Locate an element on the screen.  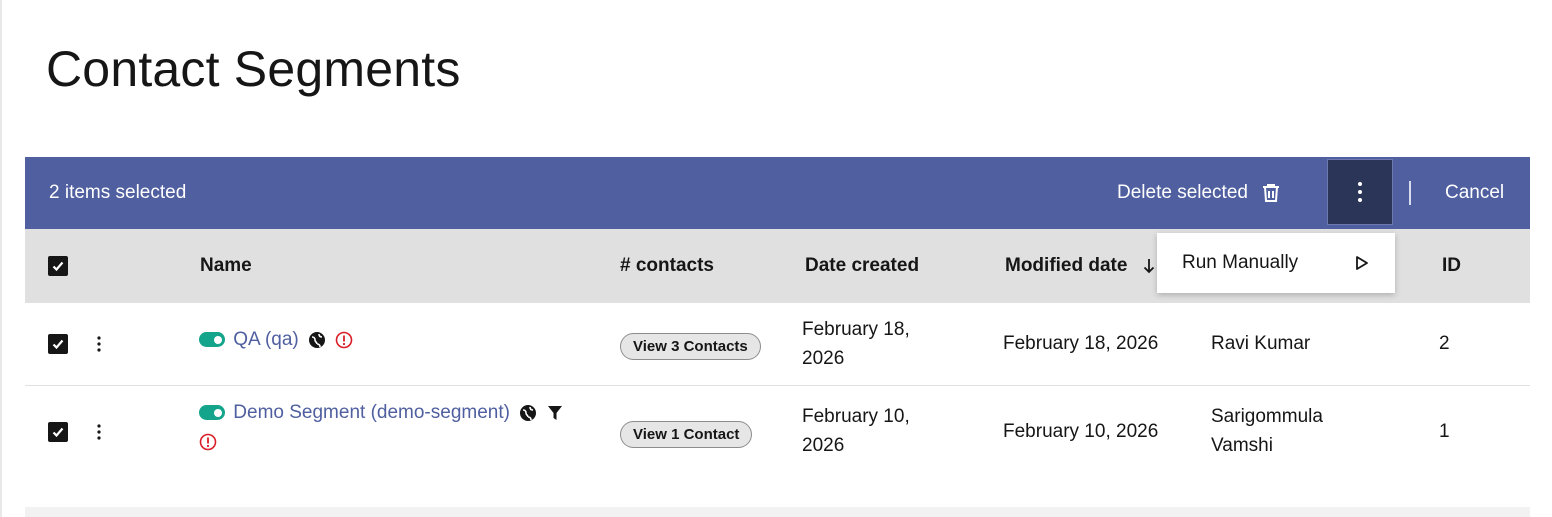
segment-name-link: Demo Segment (demo-segment) is located at coordinates (371, 412).